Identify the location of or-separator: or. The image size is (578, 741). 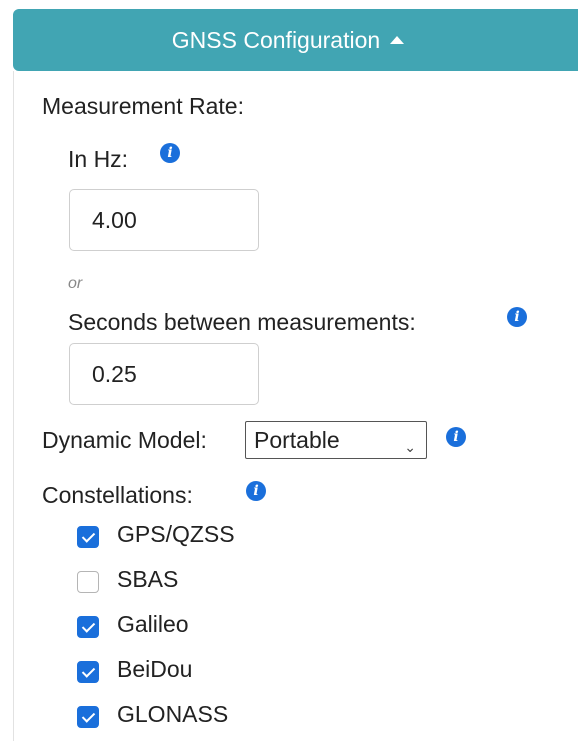
(75, 283).